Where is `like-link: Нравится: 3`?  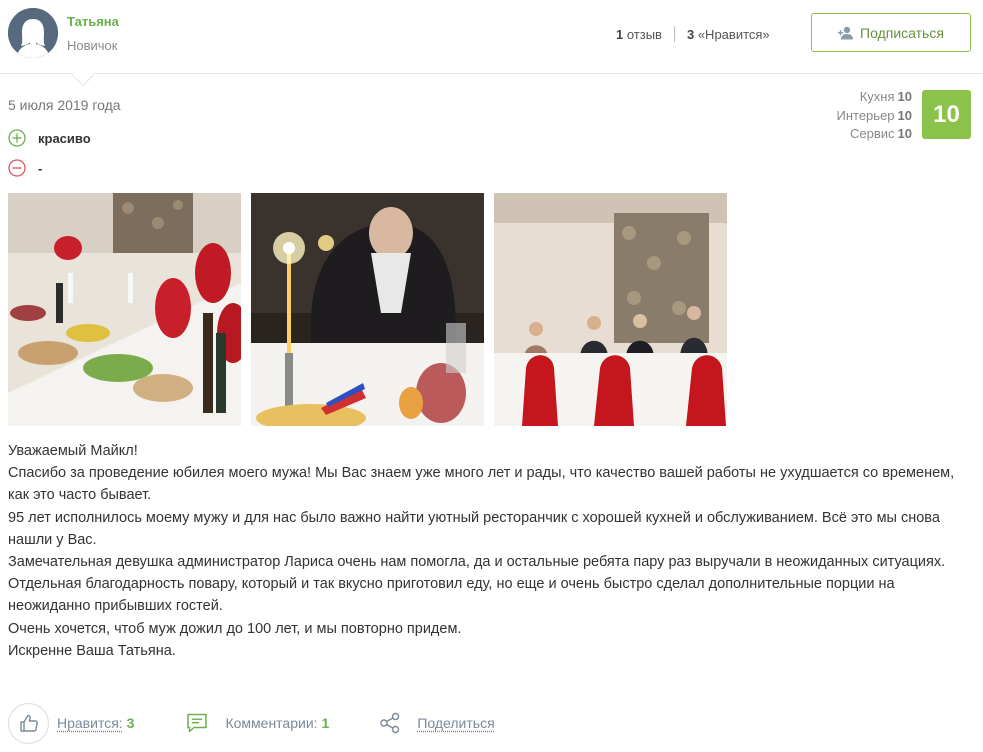
like-link: Нравится: 3 is located at coordinates (95, 723).